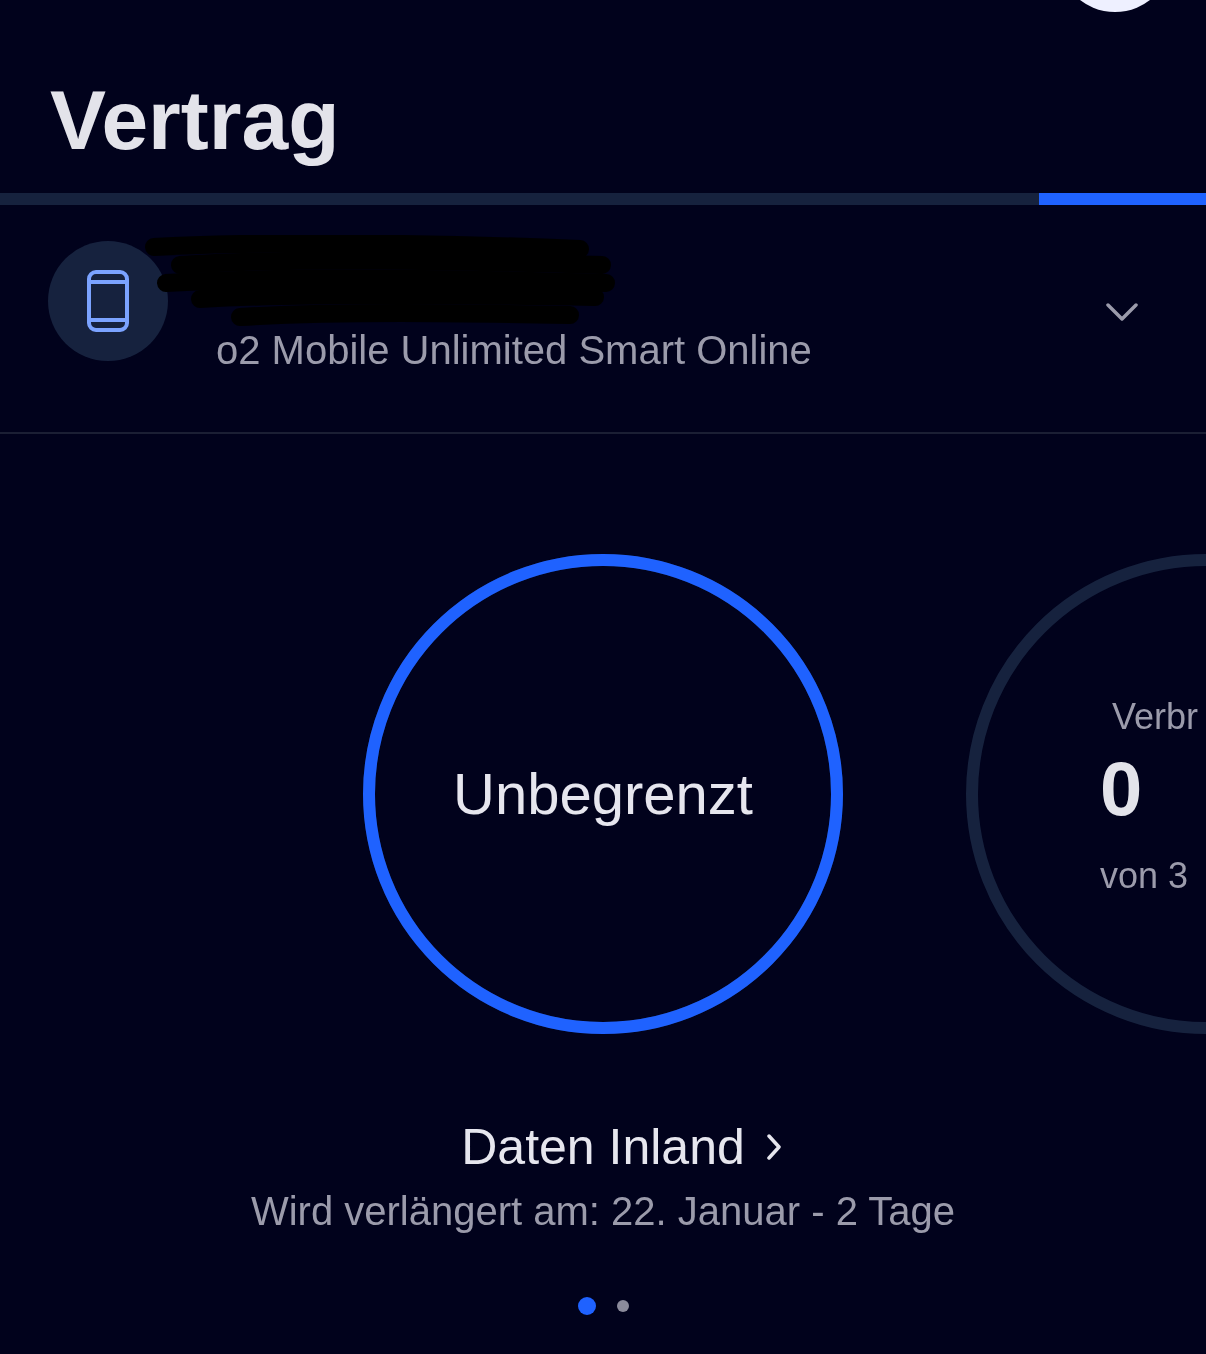 The height and width of the screenshot is (1354, 1206). What do you see at coordinates (1144, 875) in the screenshot?
I see `usage-limit: von 3` at bounding box center [1144, 875].